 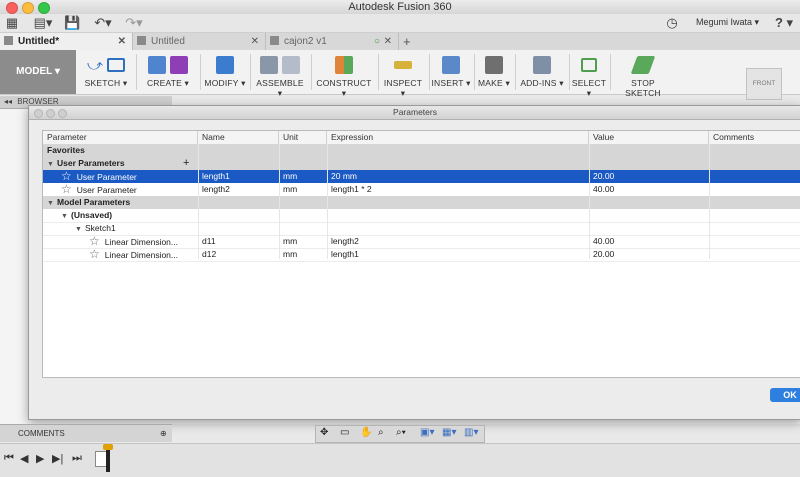 What do you see at coordinates (643, 65) in the screenshot?
I see `stop-sketch-icon` at bounding box center [643, 65].